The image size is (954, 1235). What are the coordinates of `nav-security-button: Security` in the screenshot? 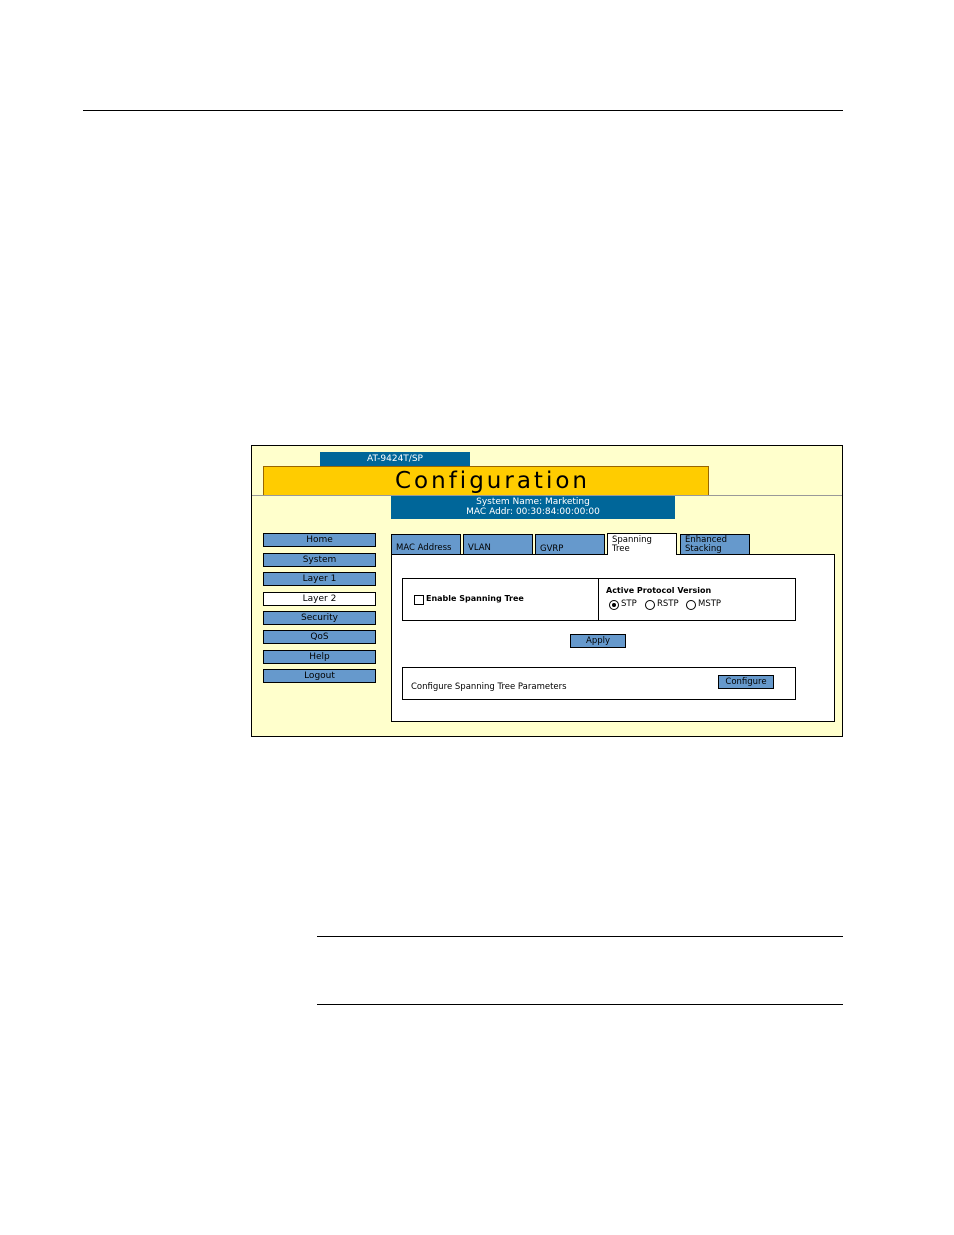 It's located at (319, 618).